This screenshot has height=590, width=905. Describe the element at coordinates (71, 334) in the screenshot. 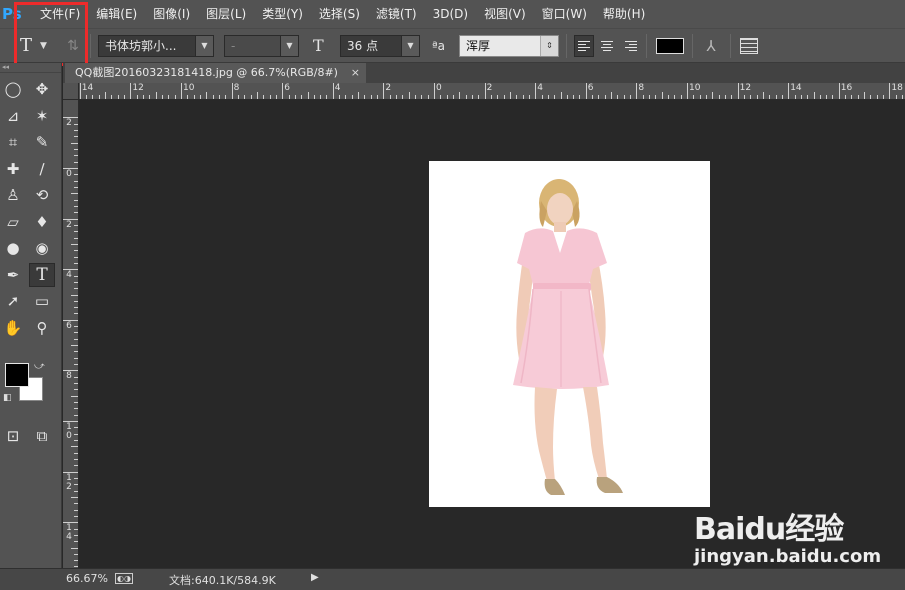

I see `vertical-ruler: 2 0 2 4 6 8 1 0 1 2 1 4` at that location.